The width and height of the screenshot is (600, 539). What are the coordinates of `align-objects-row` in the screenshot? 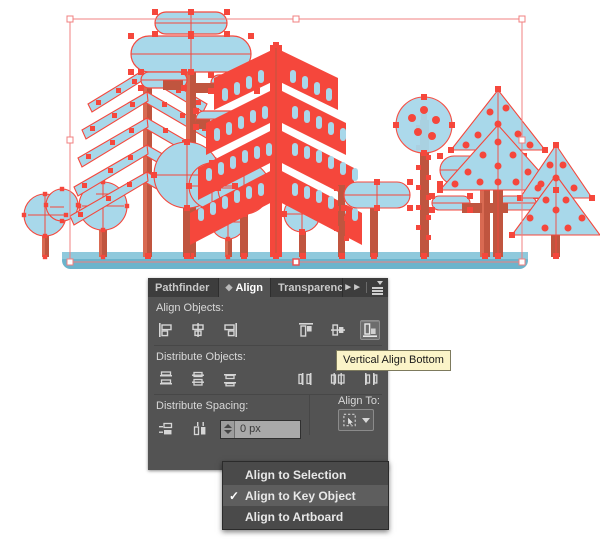 It's located at (268, 330).